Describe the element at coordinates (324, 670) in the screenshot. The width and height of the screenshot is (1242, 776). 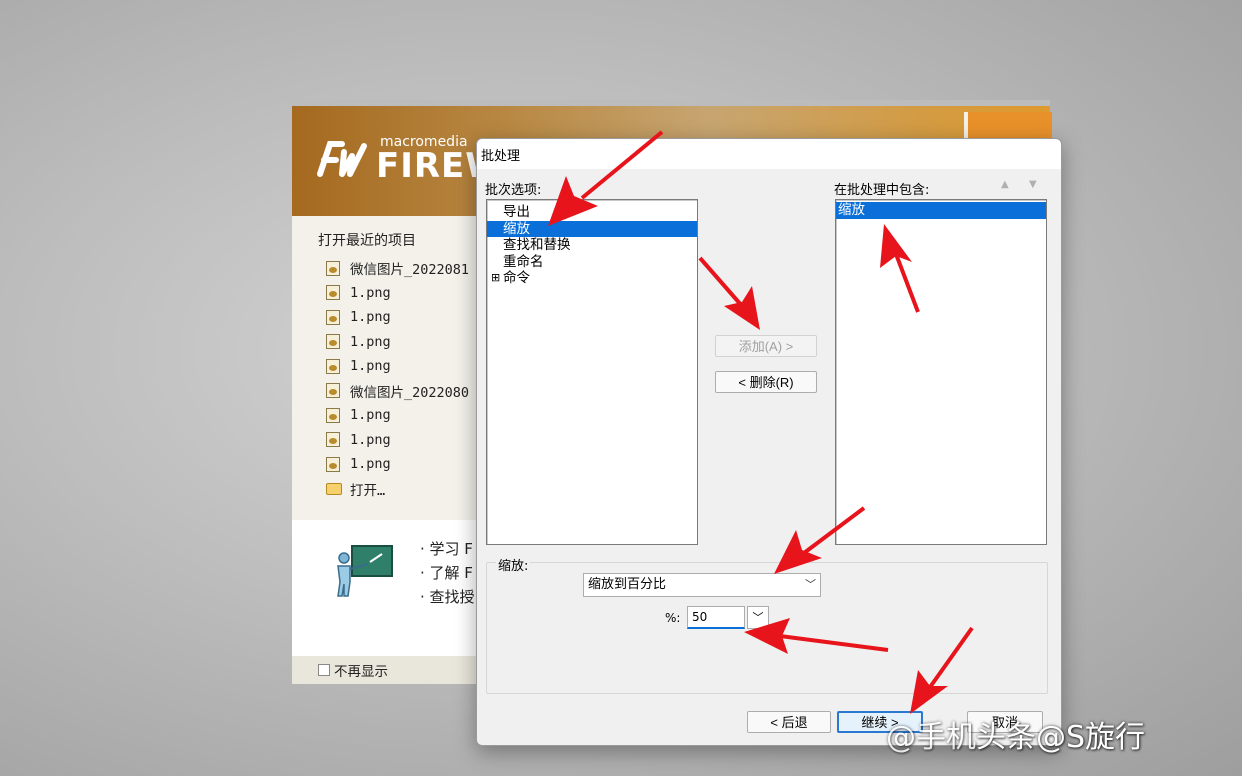
I see `dont-show-checkbox` at that location.